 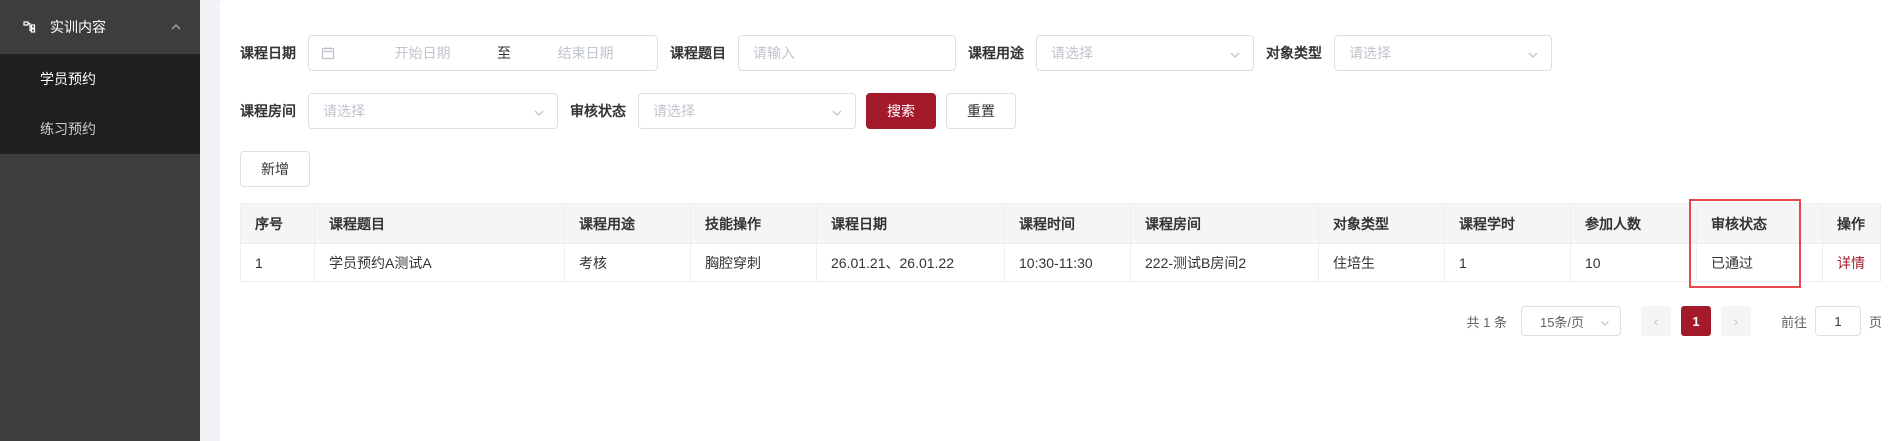 What do you see at coordinates (1674, 321) in the screenshot?
I see `pagination: 共 1 条 15条/页 ‹ 1 › 前往 1 页` at bounding box center [1674, 321].